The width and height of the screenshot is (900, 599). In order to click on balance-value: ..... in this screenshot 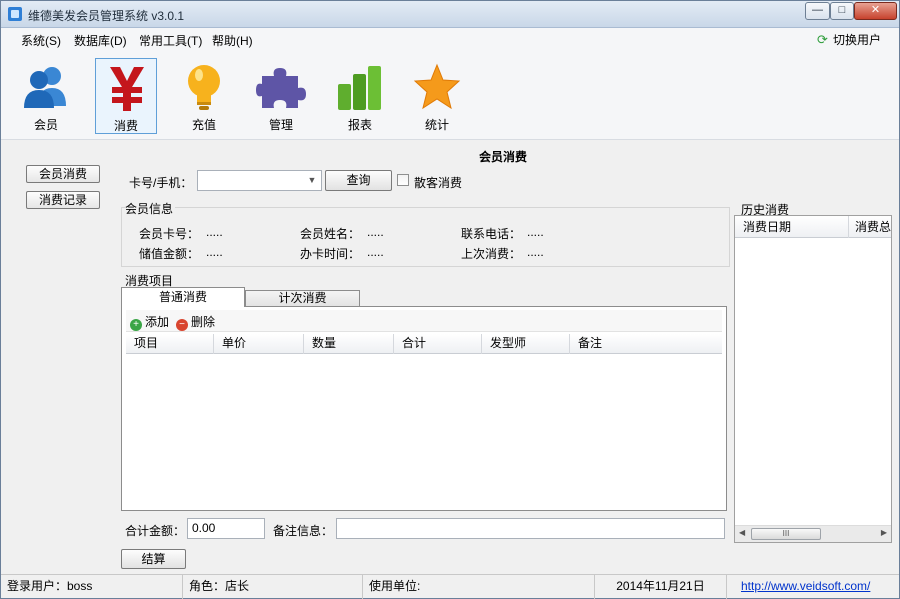, I will do `click(214, 252)`.